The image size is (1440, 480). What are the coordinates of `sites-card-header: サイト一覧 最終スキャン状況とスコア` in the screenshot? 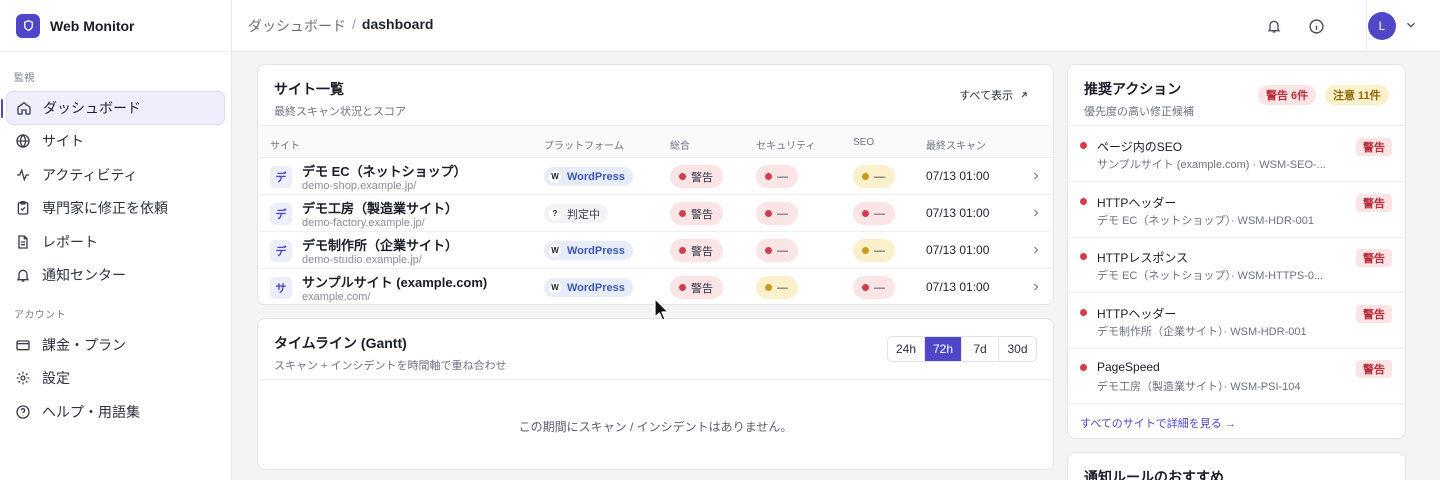 It's located at (340, 99).